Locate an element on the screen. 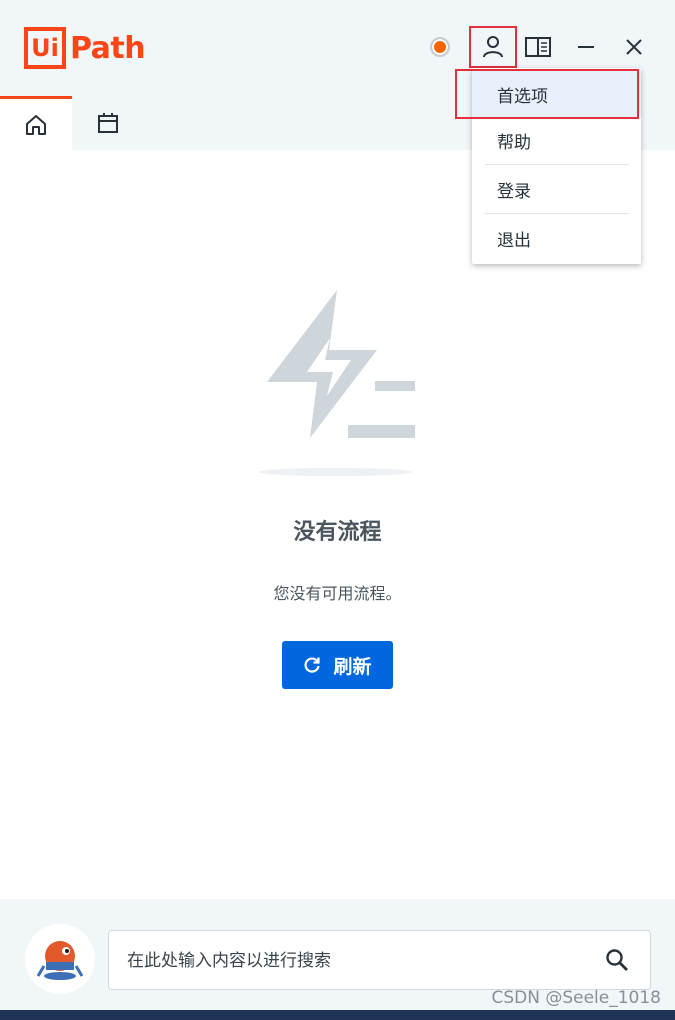 The height and width of the screenshot is (1020, 675). refresh-button: 刷新 is located at coordinates (337, 665).